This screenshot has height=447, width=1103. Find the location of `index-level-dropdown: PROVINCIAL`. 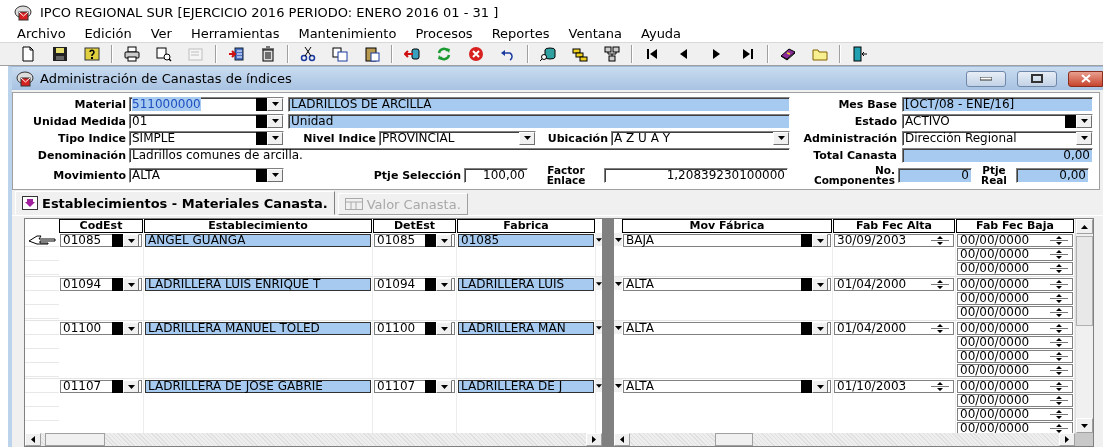

index-level-dropdown: PROVINCIAL is located at coordinates (457, 138).